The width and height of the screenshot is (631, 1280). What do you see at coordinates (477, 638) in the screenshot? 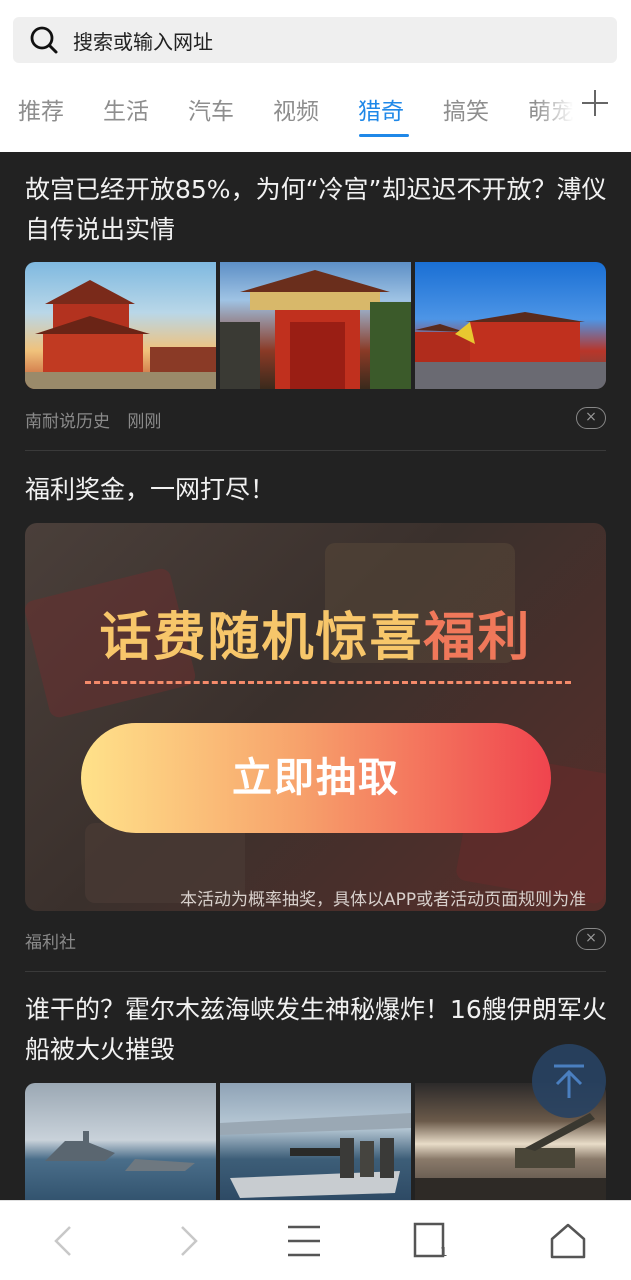
I see `ad-headline-accent: 福利` at bounding box center [477, 638].